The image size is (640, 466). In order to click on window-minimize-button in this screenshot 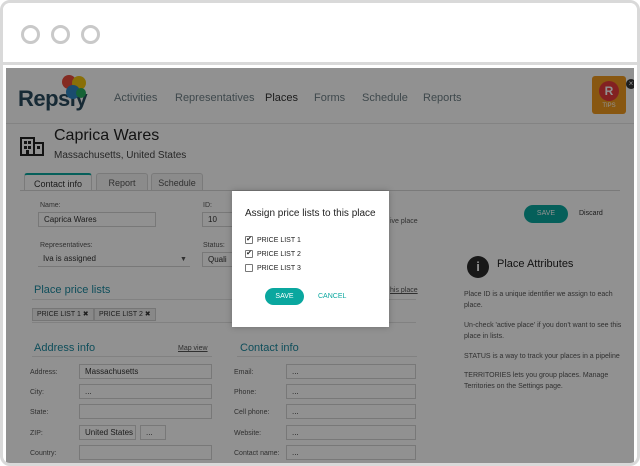, I will do `click(60, 34)`.